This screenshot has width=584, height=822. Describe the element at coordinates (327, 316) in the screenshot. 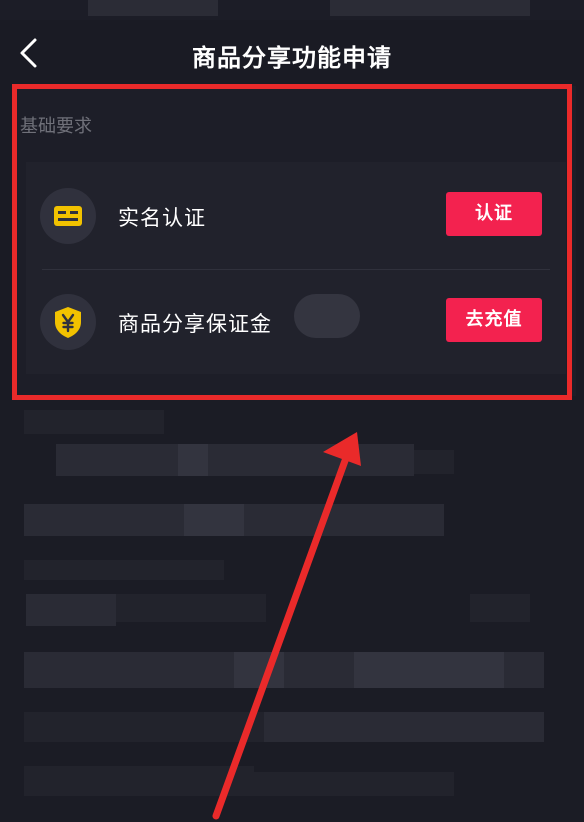

I see `blur-smudge` at that location.